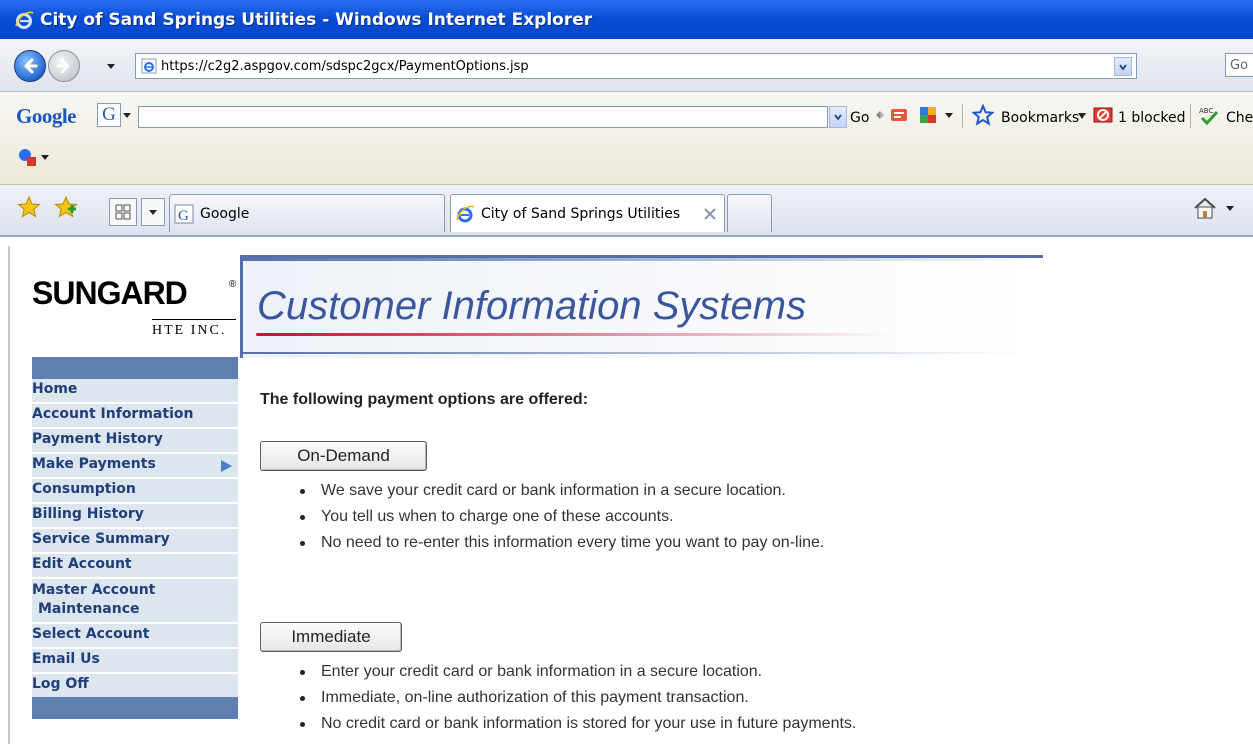 Image resolution: width=1253 pixels, height=744 pixels. I want to click on sidebar-item-consumption: Consumption, so click(135, 491).